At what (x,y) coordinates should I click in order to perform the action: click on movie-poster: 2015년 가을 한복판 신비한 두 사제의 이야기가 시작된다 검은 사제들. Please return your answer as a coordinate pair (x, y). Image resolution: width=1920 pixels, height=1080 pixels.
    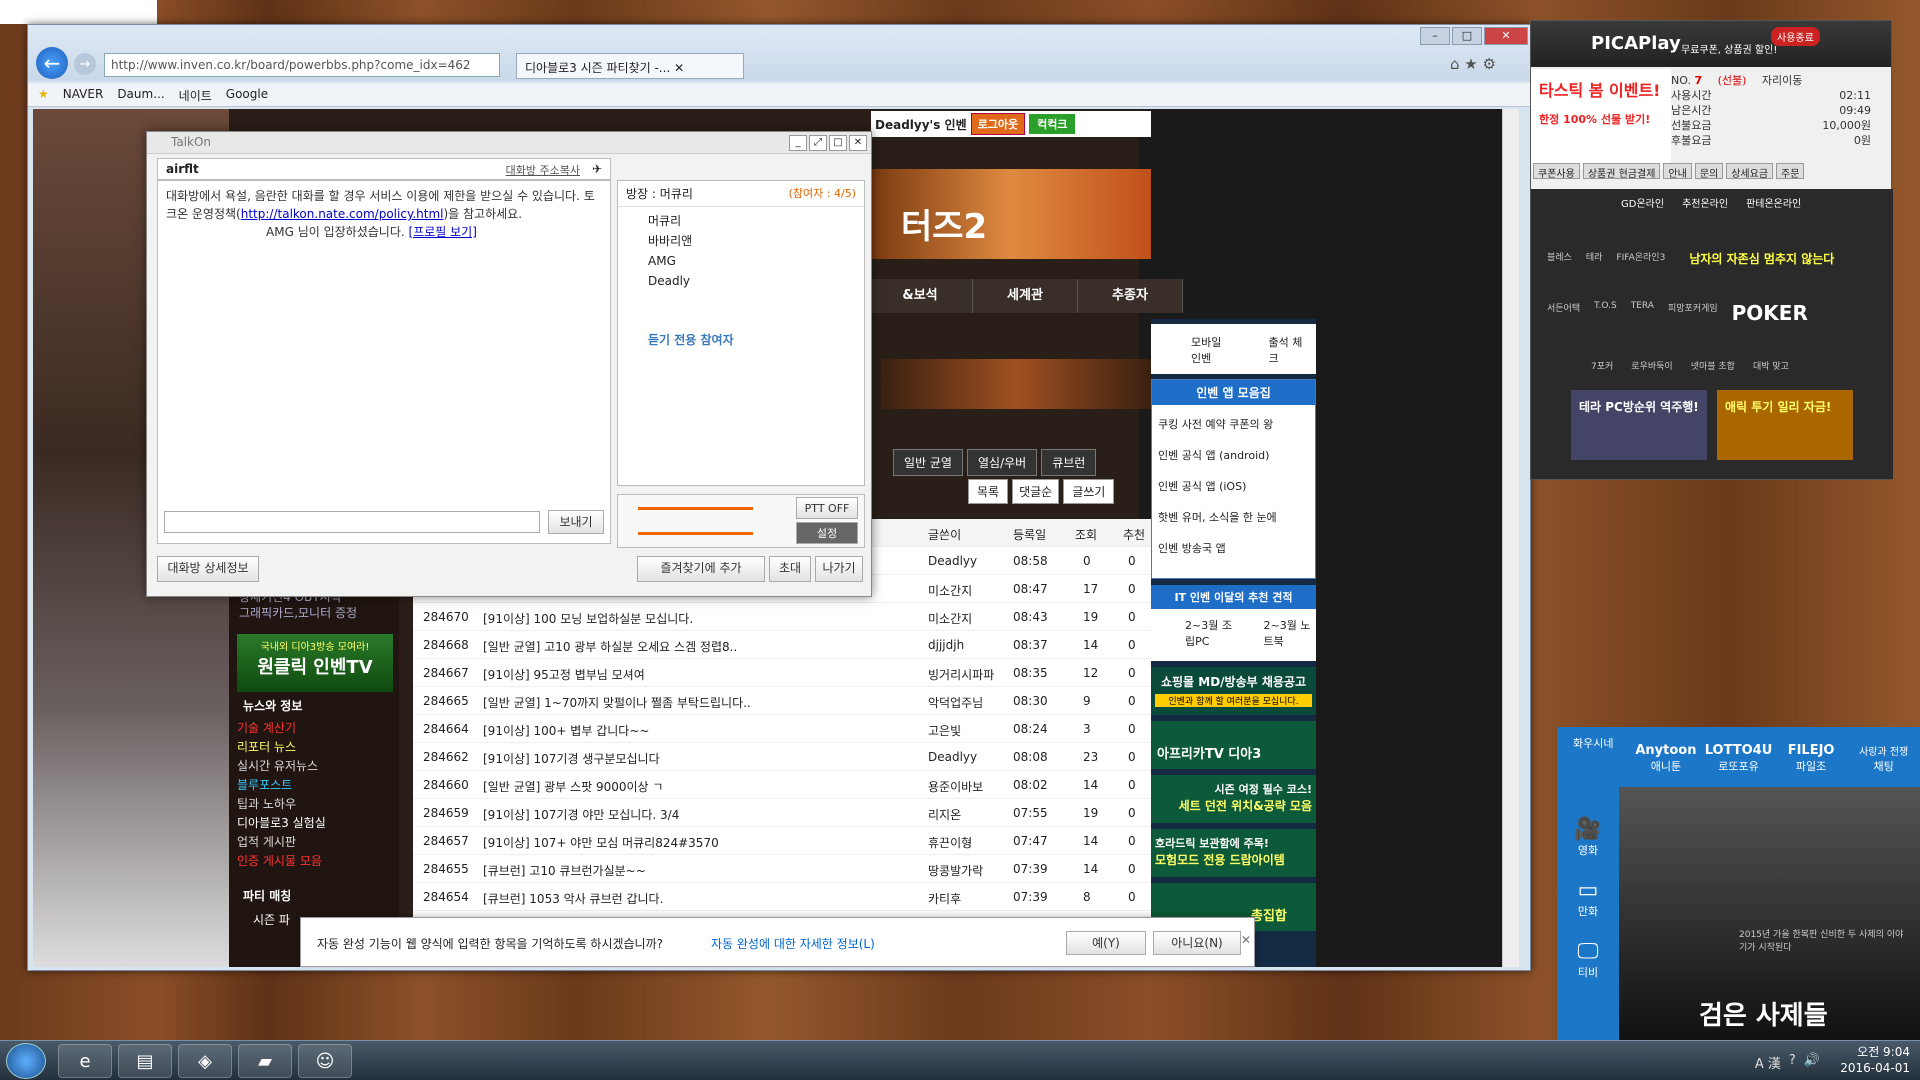
    Looking at the image, I should click on (1769, 913).